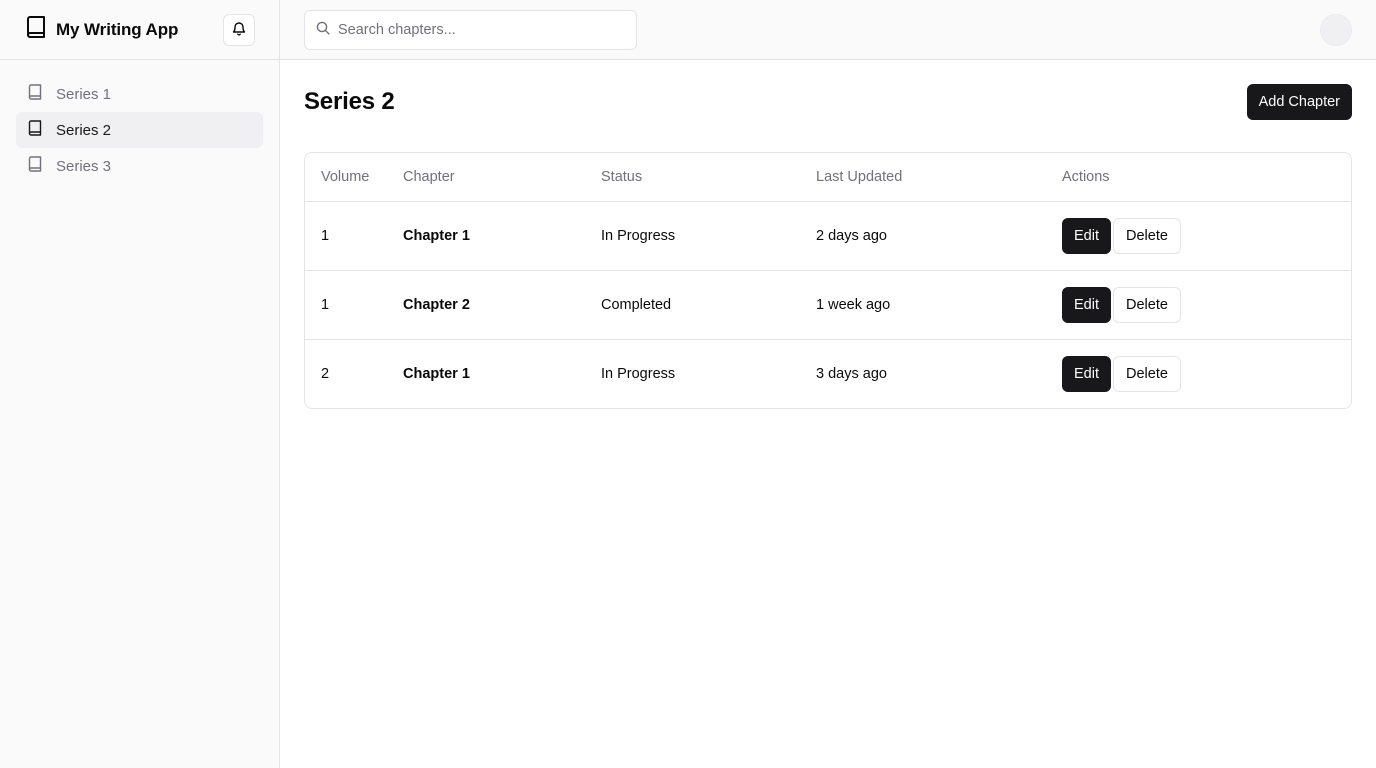 This screenshot has height=768, width=1376. Describe the element at coordinates (84, 94) in the screenshot. I see `sidebar-item-label: Series 1` at that location.